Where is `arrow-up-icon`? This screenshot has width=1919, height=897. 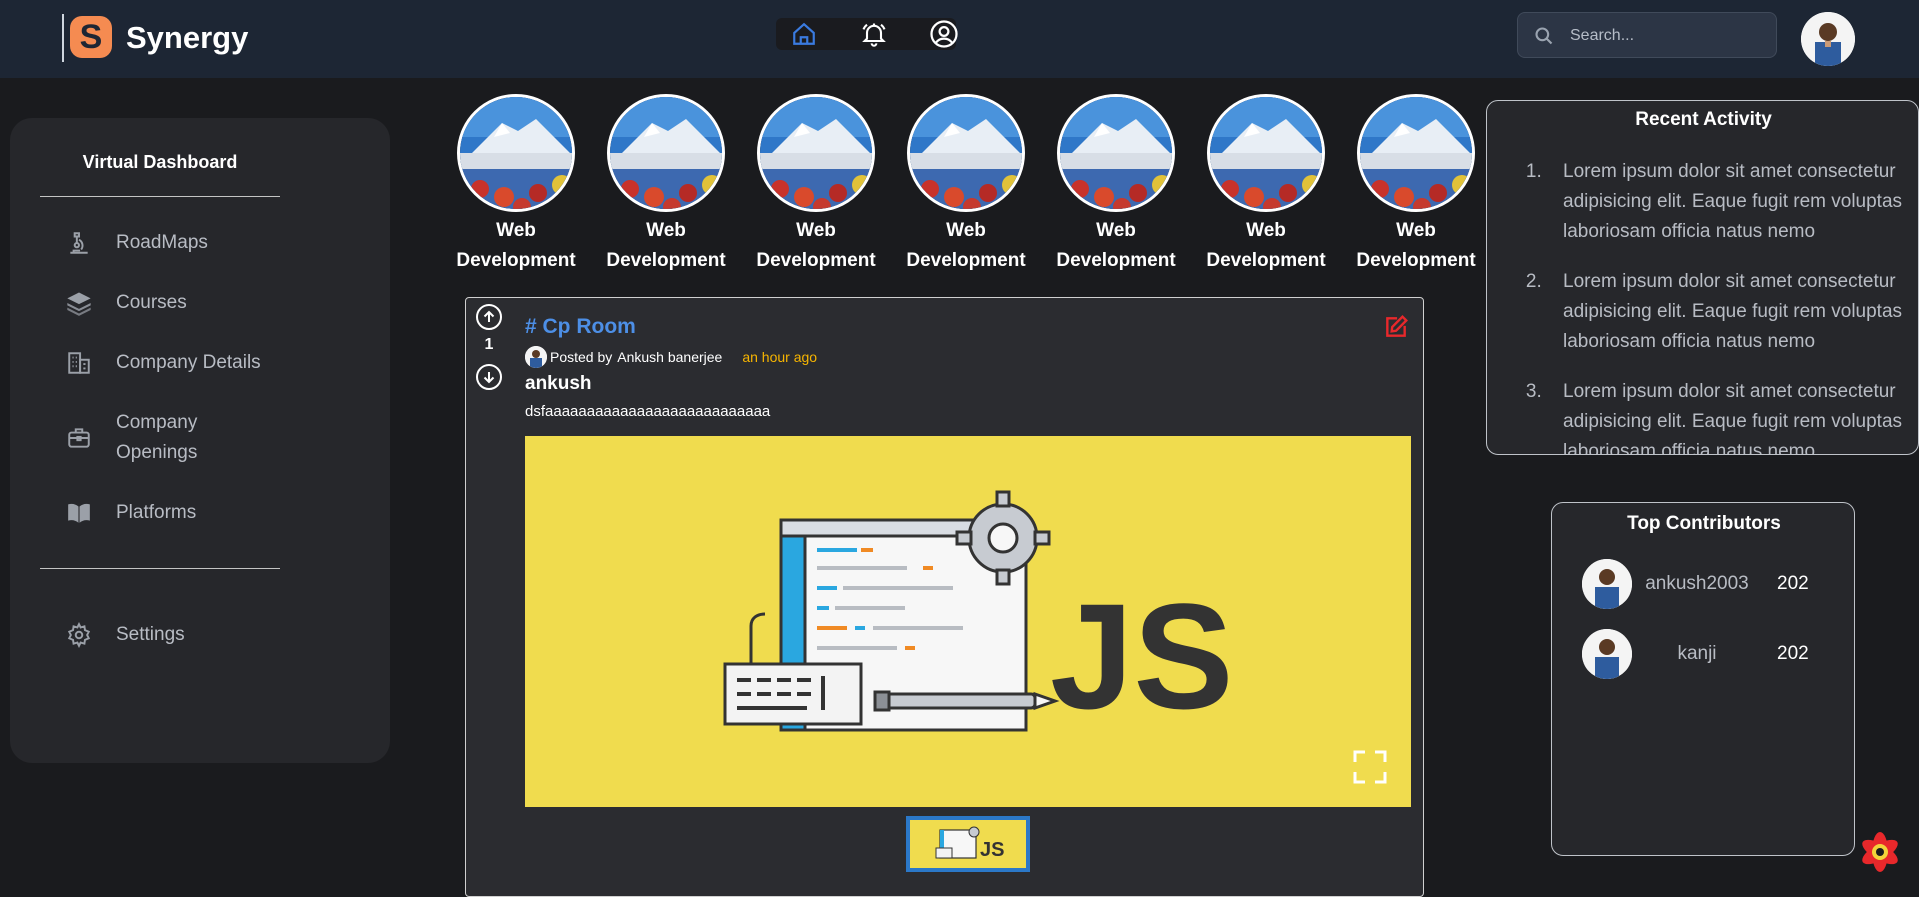
arrow-up-icon is located at coordinates (489, 316).